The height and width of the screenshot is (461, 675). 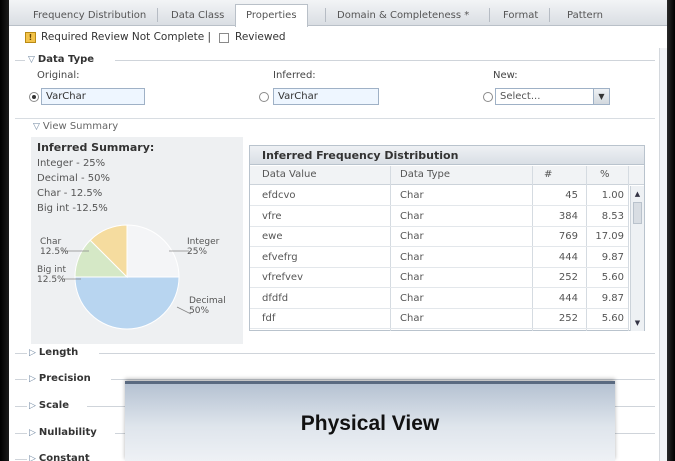 I want to click on tab-frequency-distribution: Frequency Distribution, so click(x=89, y=16).